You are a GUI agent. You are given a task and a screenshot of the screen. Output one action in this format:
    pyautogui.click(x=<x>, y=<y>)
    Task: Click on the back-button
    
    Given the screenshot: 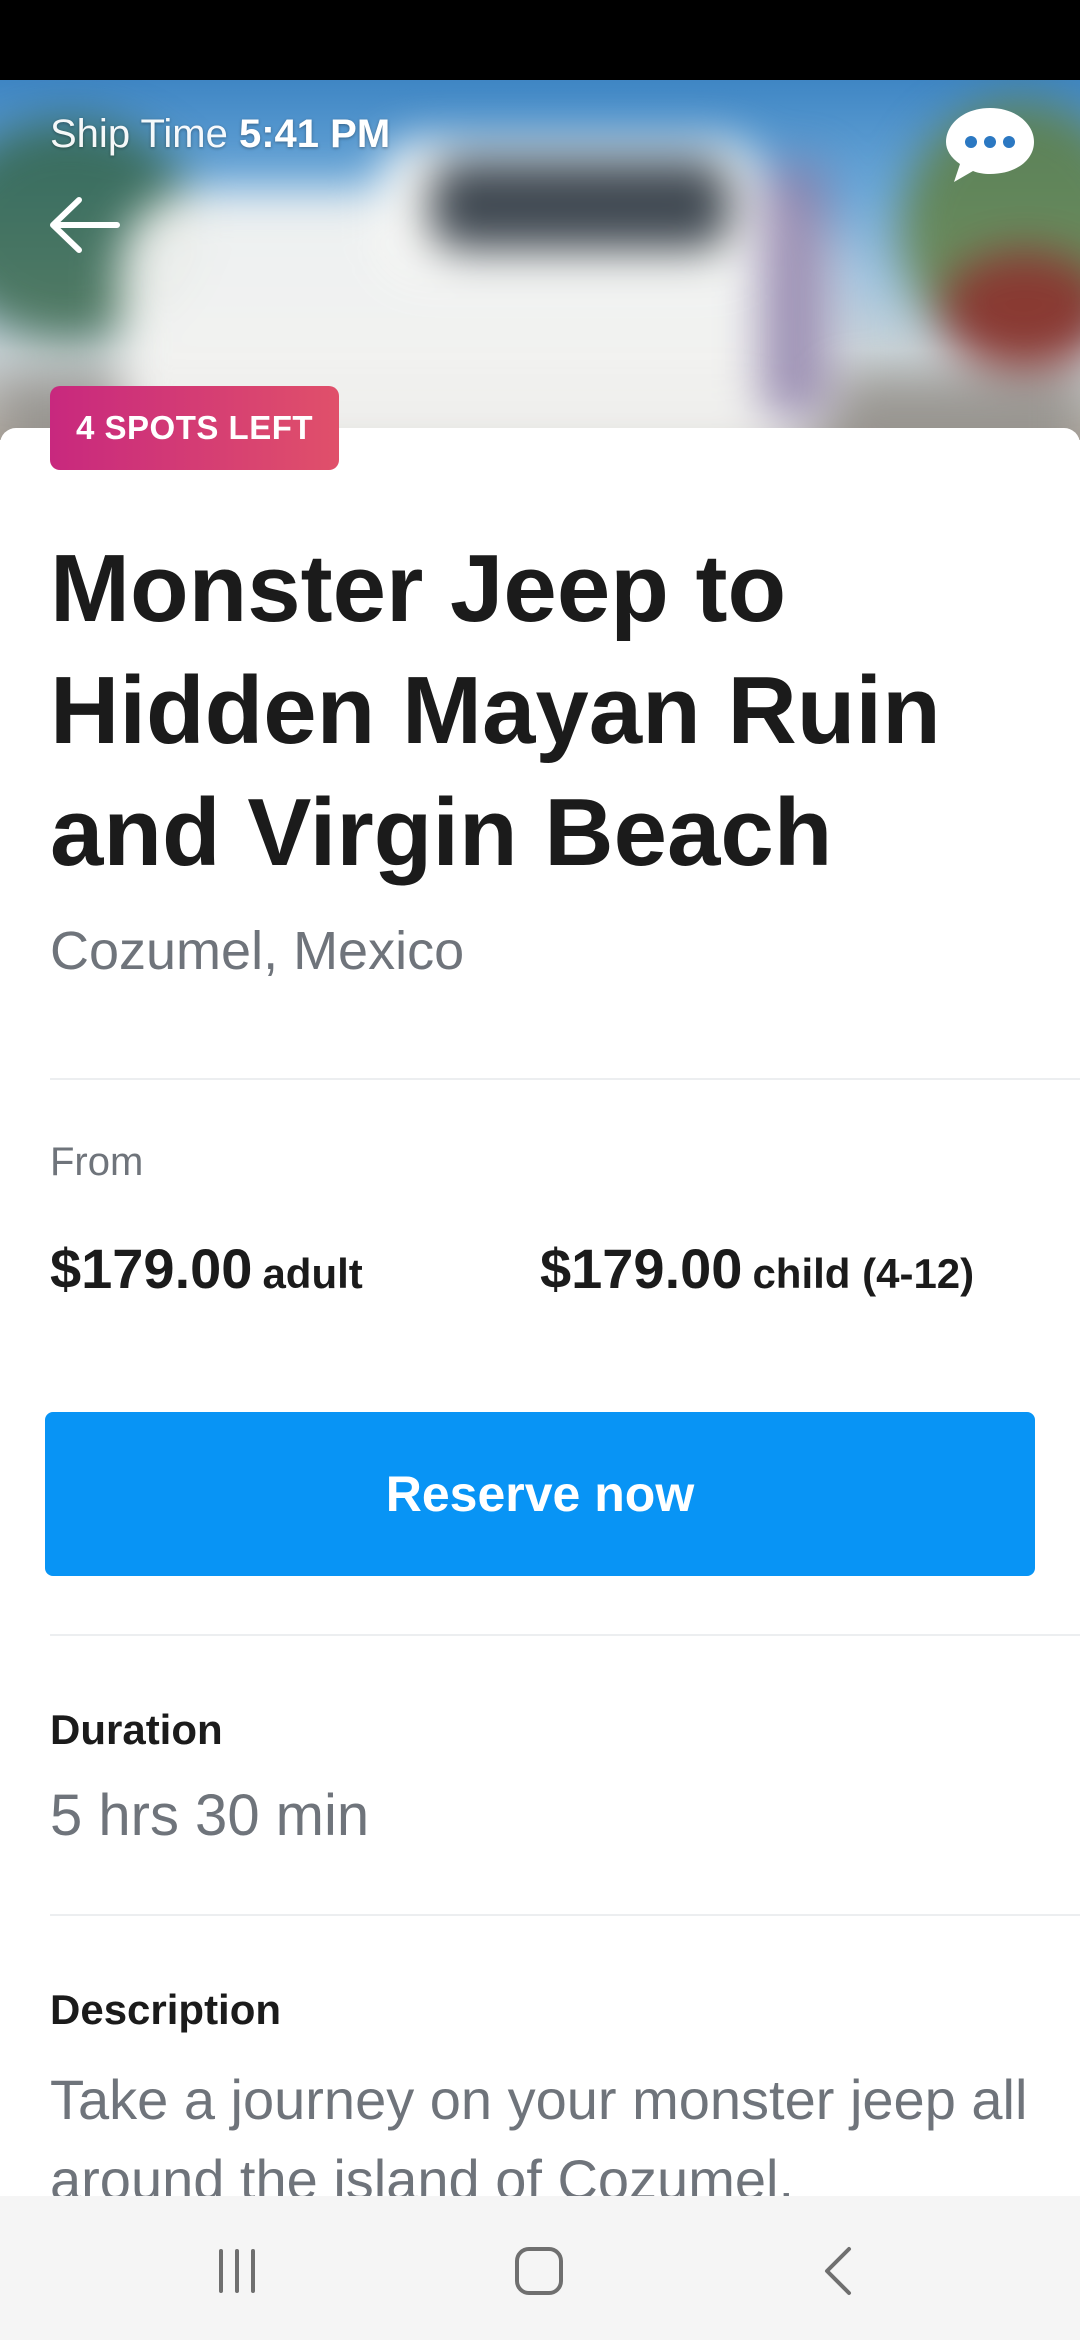 What is the action you would take?
    pyautogui.click(x=85, y=225)
    